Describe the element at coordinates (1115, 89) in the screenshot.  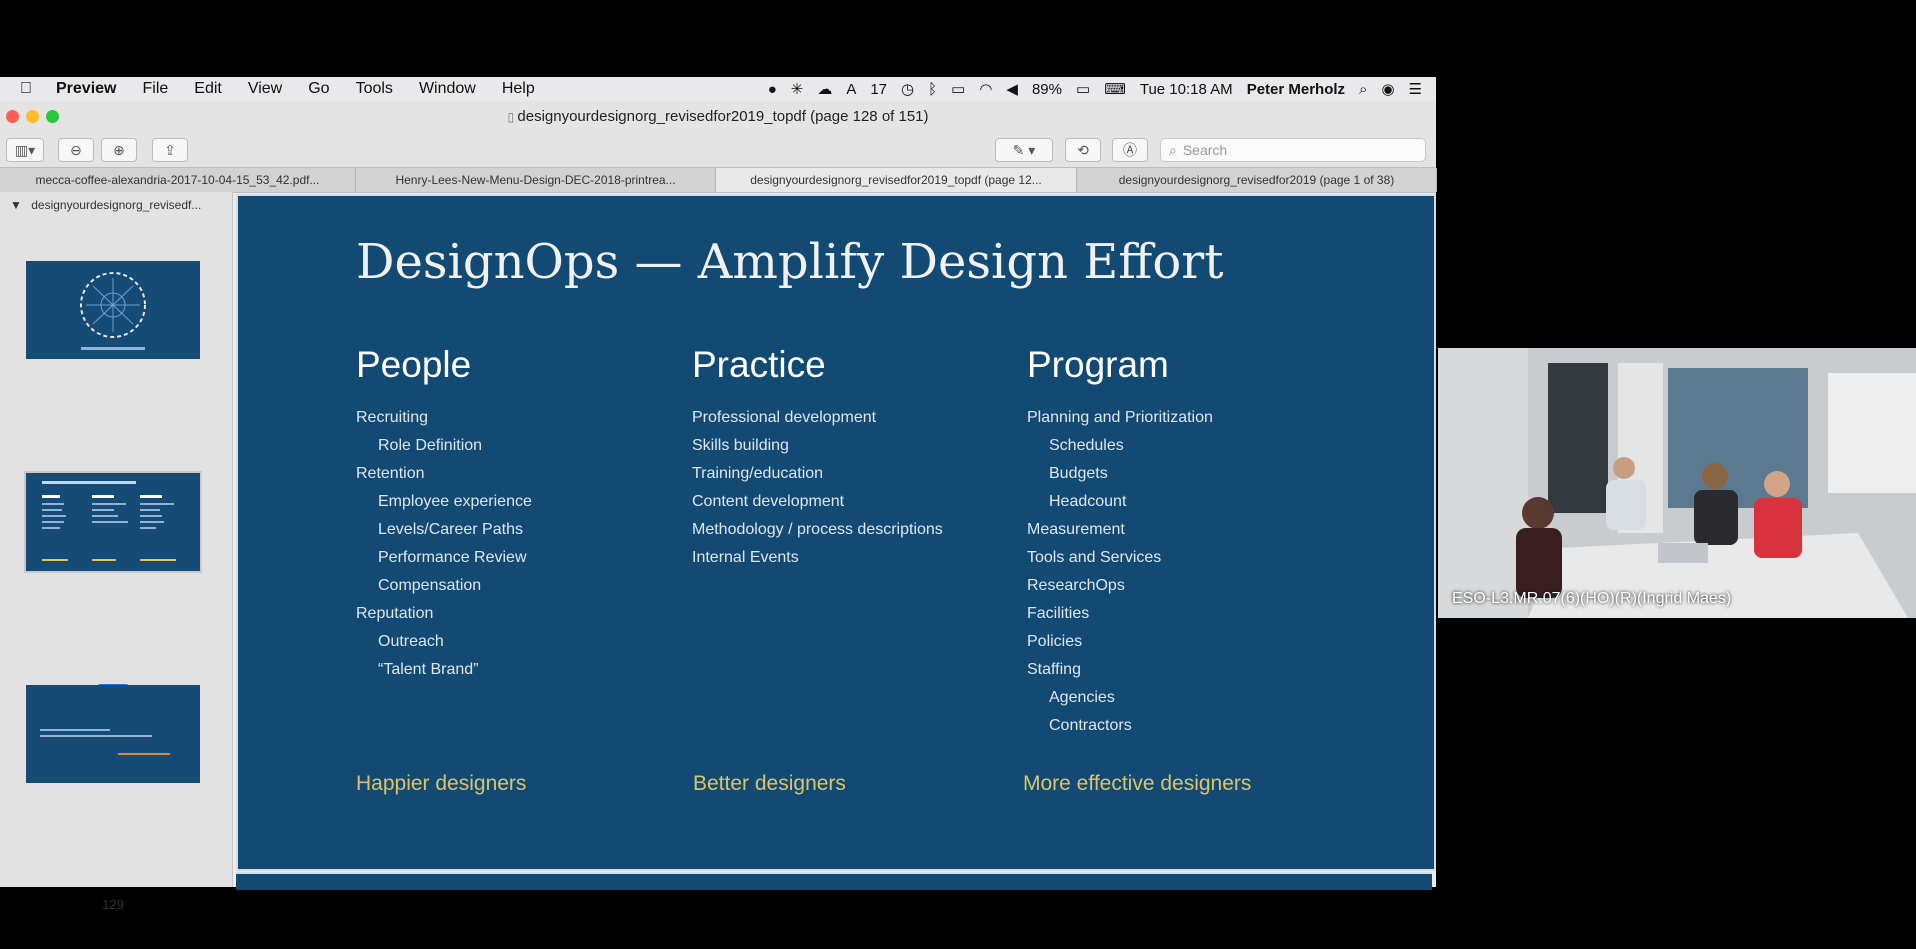
I see `input-source-icon: ⌨` at that location.